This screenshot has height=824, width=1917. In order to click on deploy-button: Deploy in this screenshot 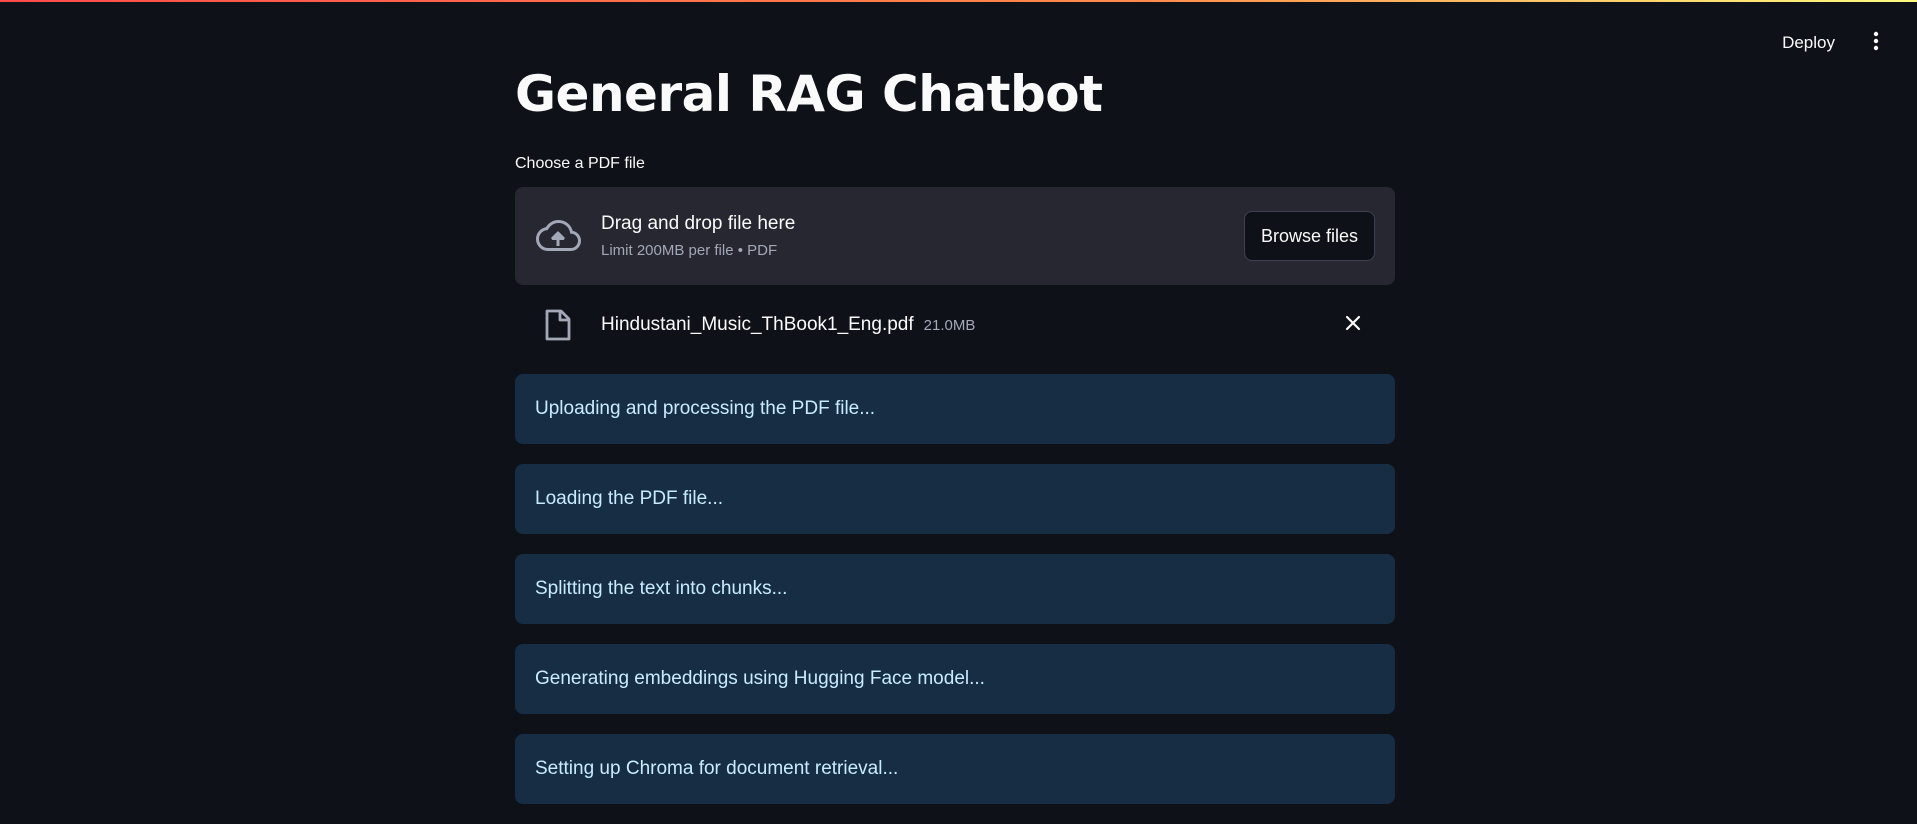, I will do `click(1808, 43)`.